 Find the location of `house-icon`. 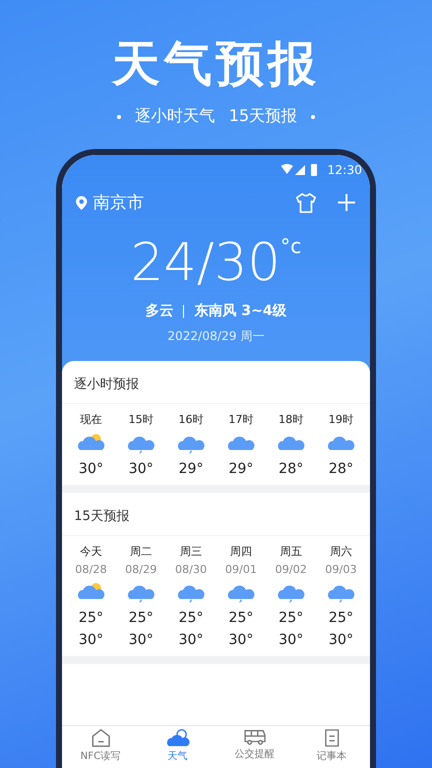

house-icon is located at coordinates (100, 738).